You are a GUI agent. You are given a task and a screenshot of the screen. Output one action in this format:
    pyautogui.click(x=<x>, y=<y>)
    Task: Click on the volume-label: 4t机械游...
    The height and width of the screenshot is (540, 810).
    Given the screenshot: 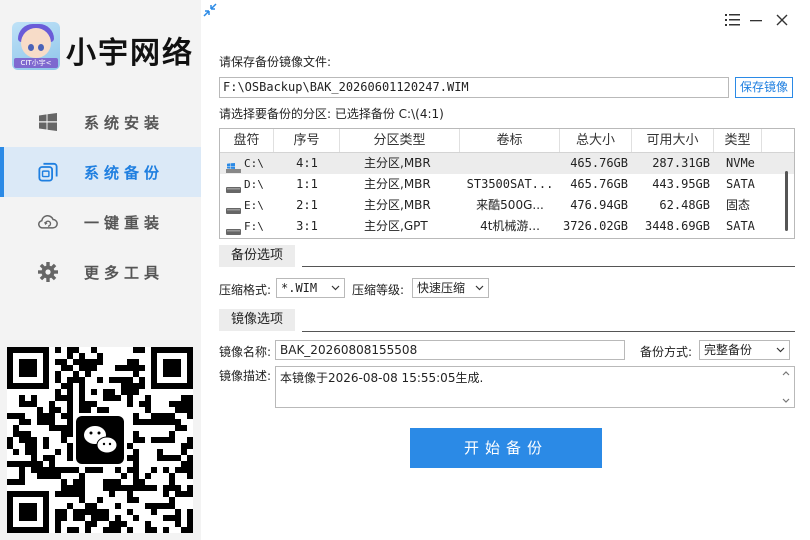 What is the action you would take?
    pyautogui.click(x=510, y=226)
    